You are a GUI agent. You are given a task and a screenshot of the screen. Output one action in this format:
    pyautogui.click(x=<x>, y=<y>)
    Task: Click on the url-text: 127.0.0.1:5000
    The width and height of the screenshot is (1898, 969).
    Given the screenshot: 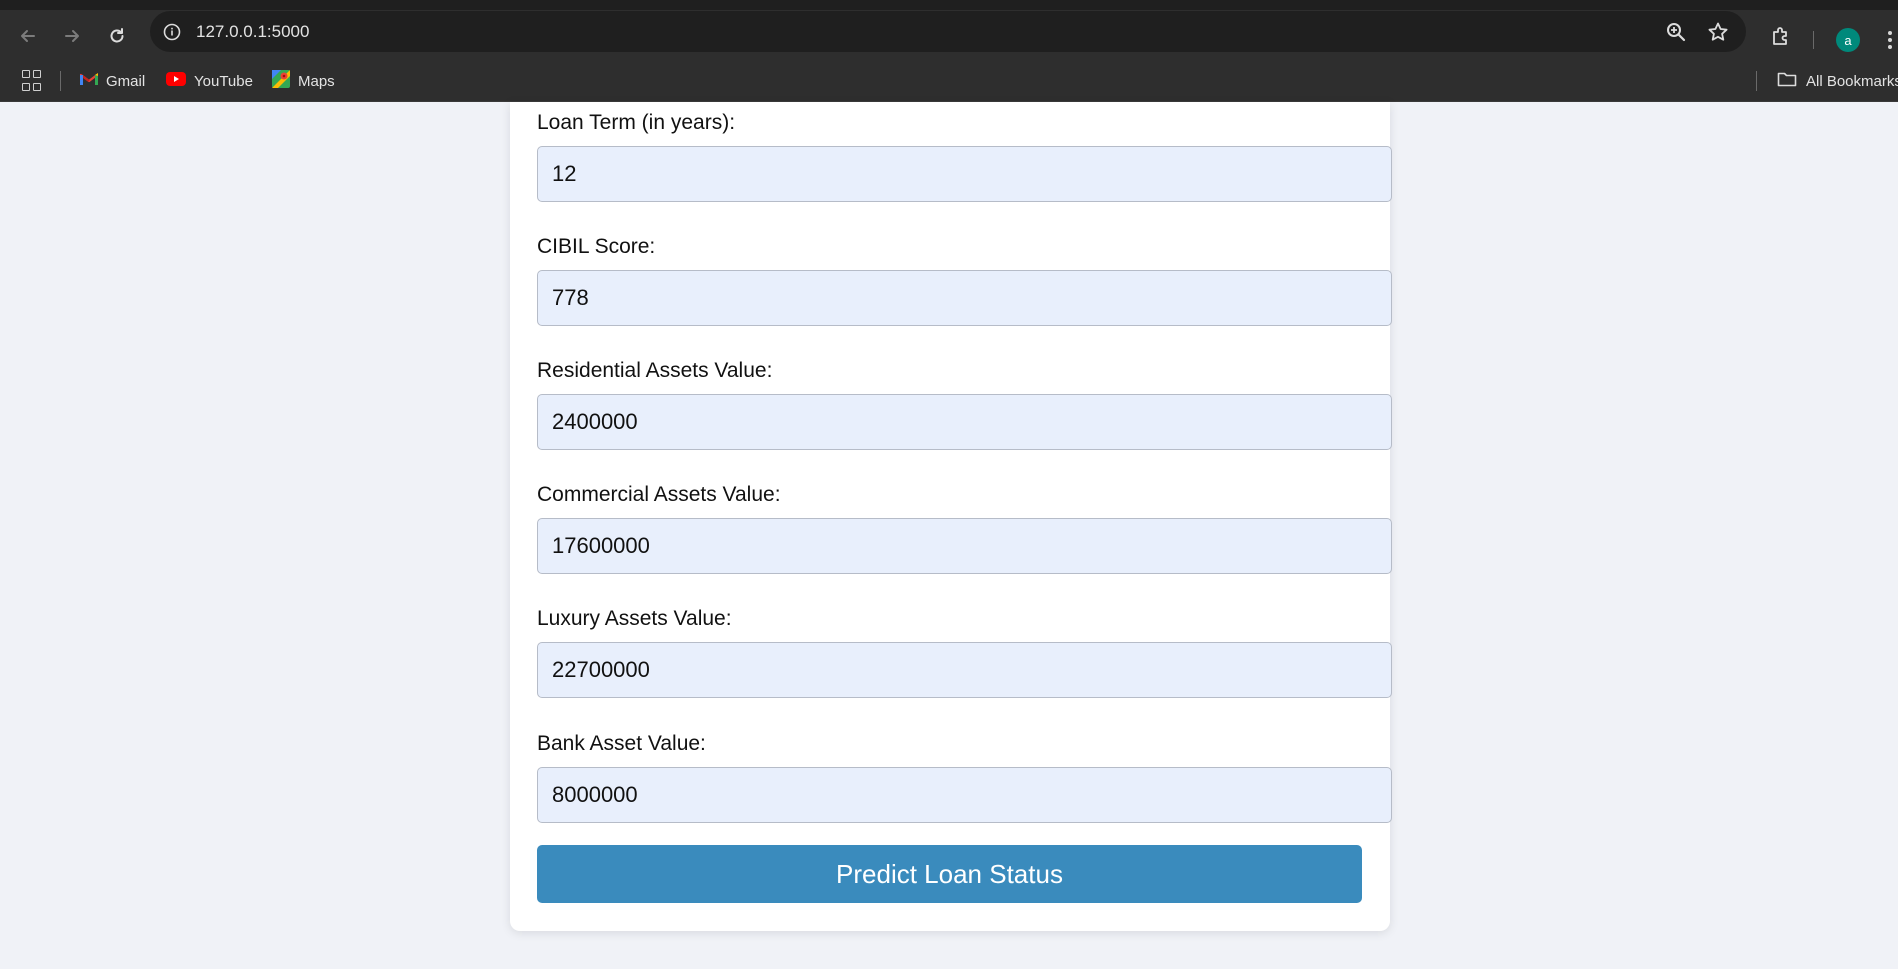 What is the action you would take?
    pyautogui.click(x=252, y=31)
    